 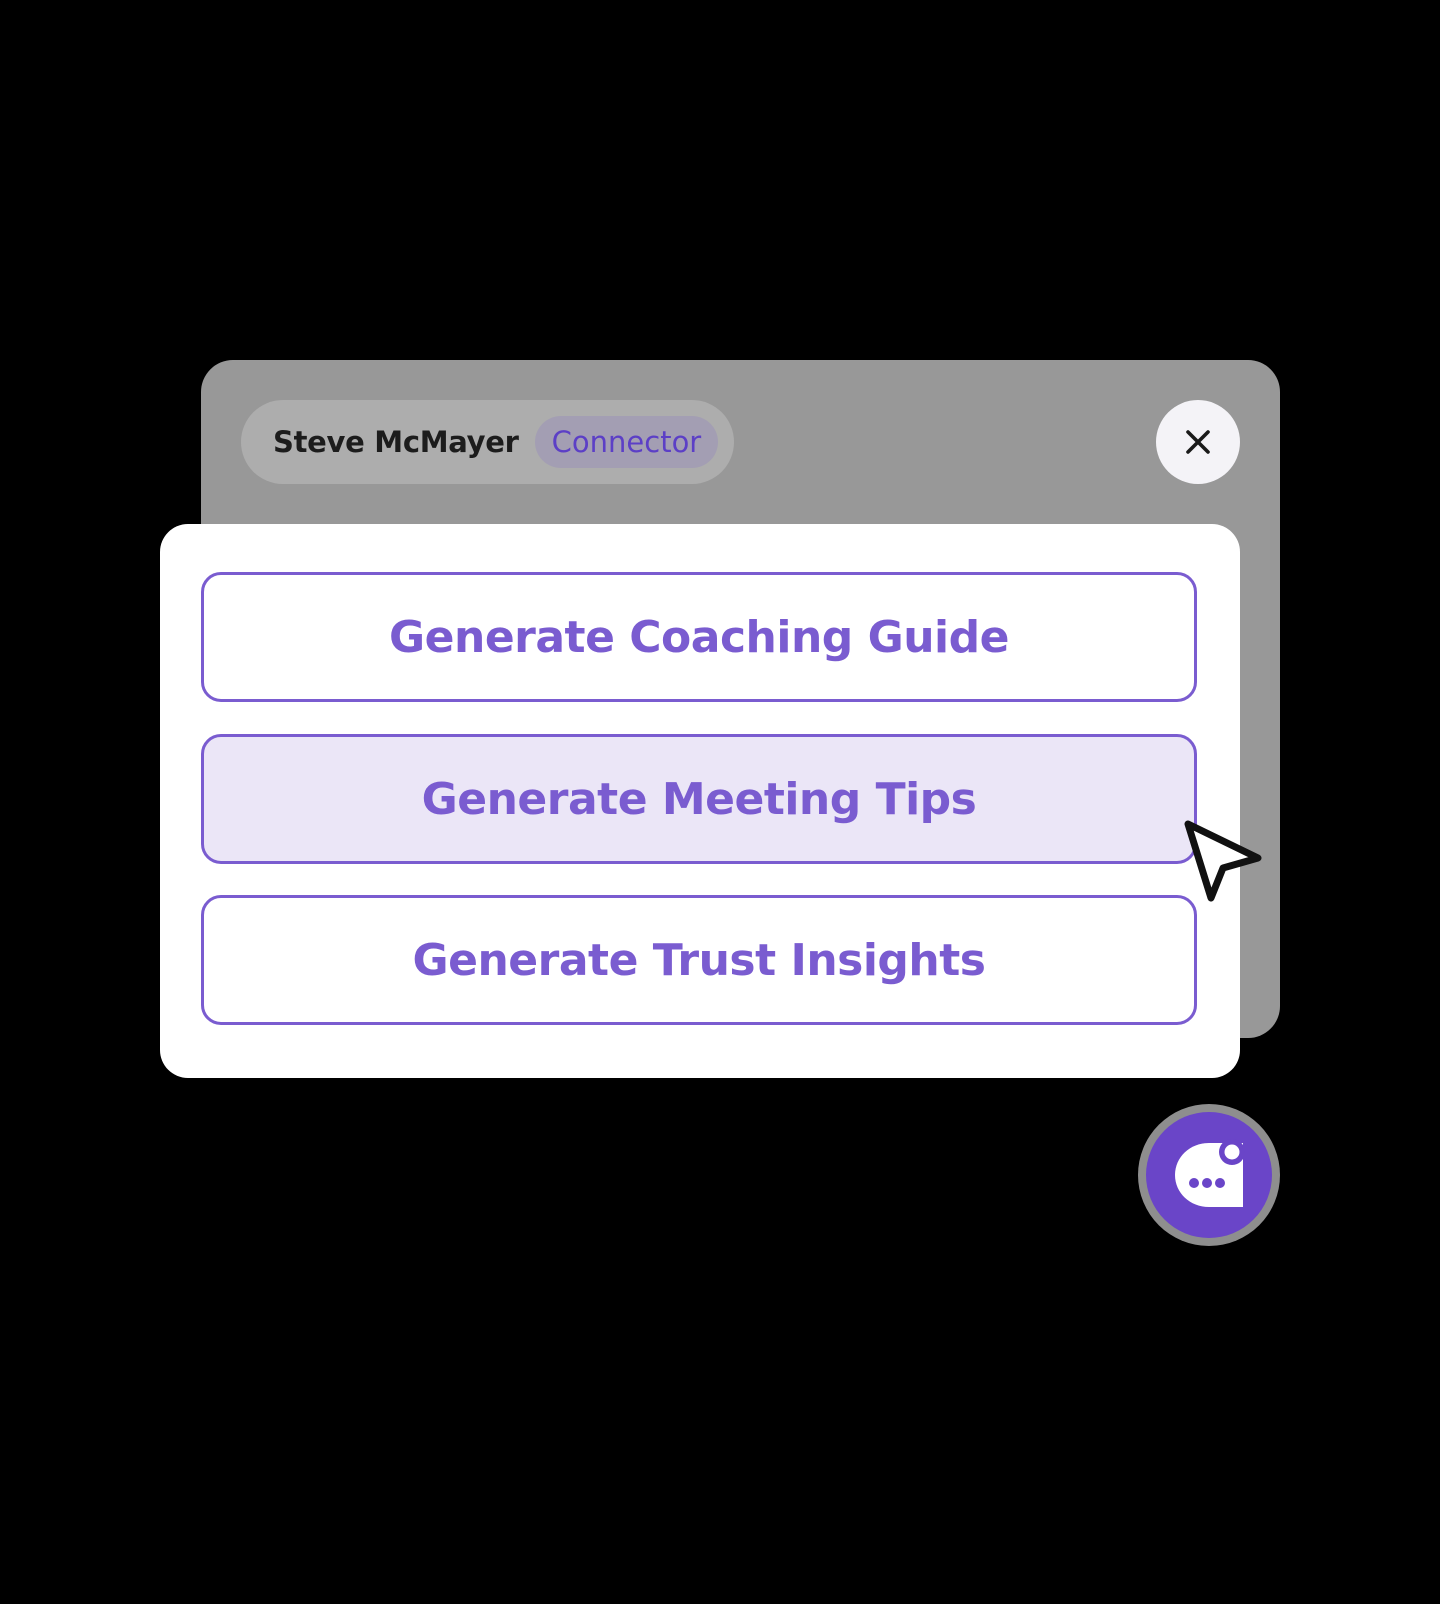 I want to click on role-badge: Connector, so click(x=626, y=442).